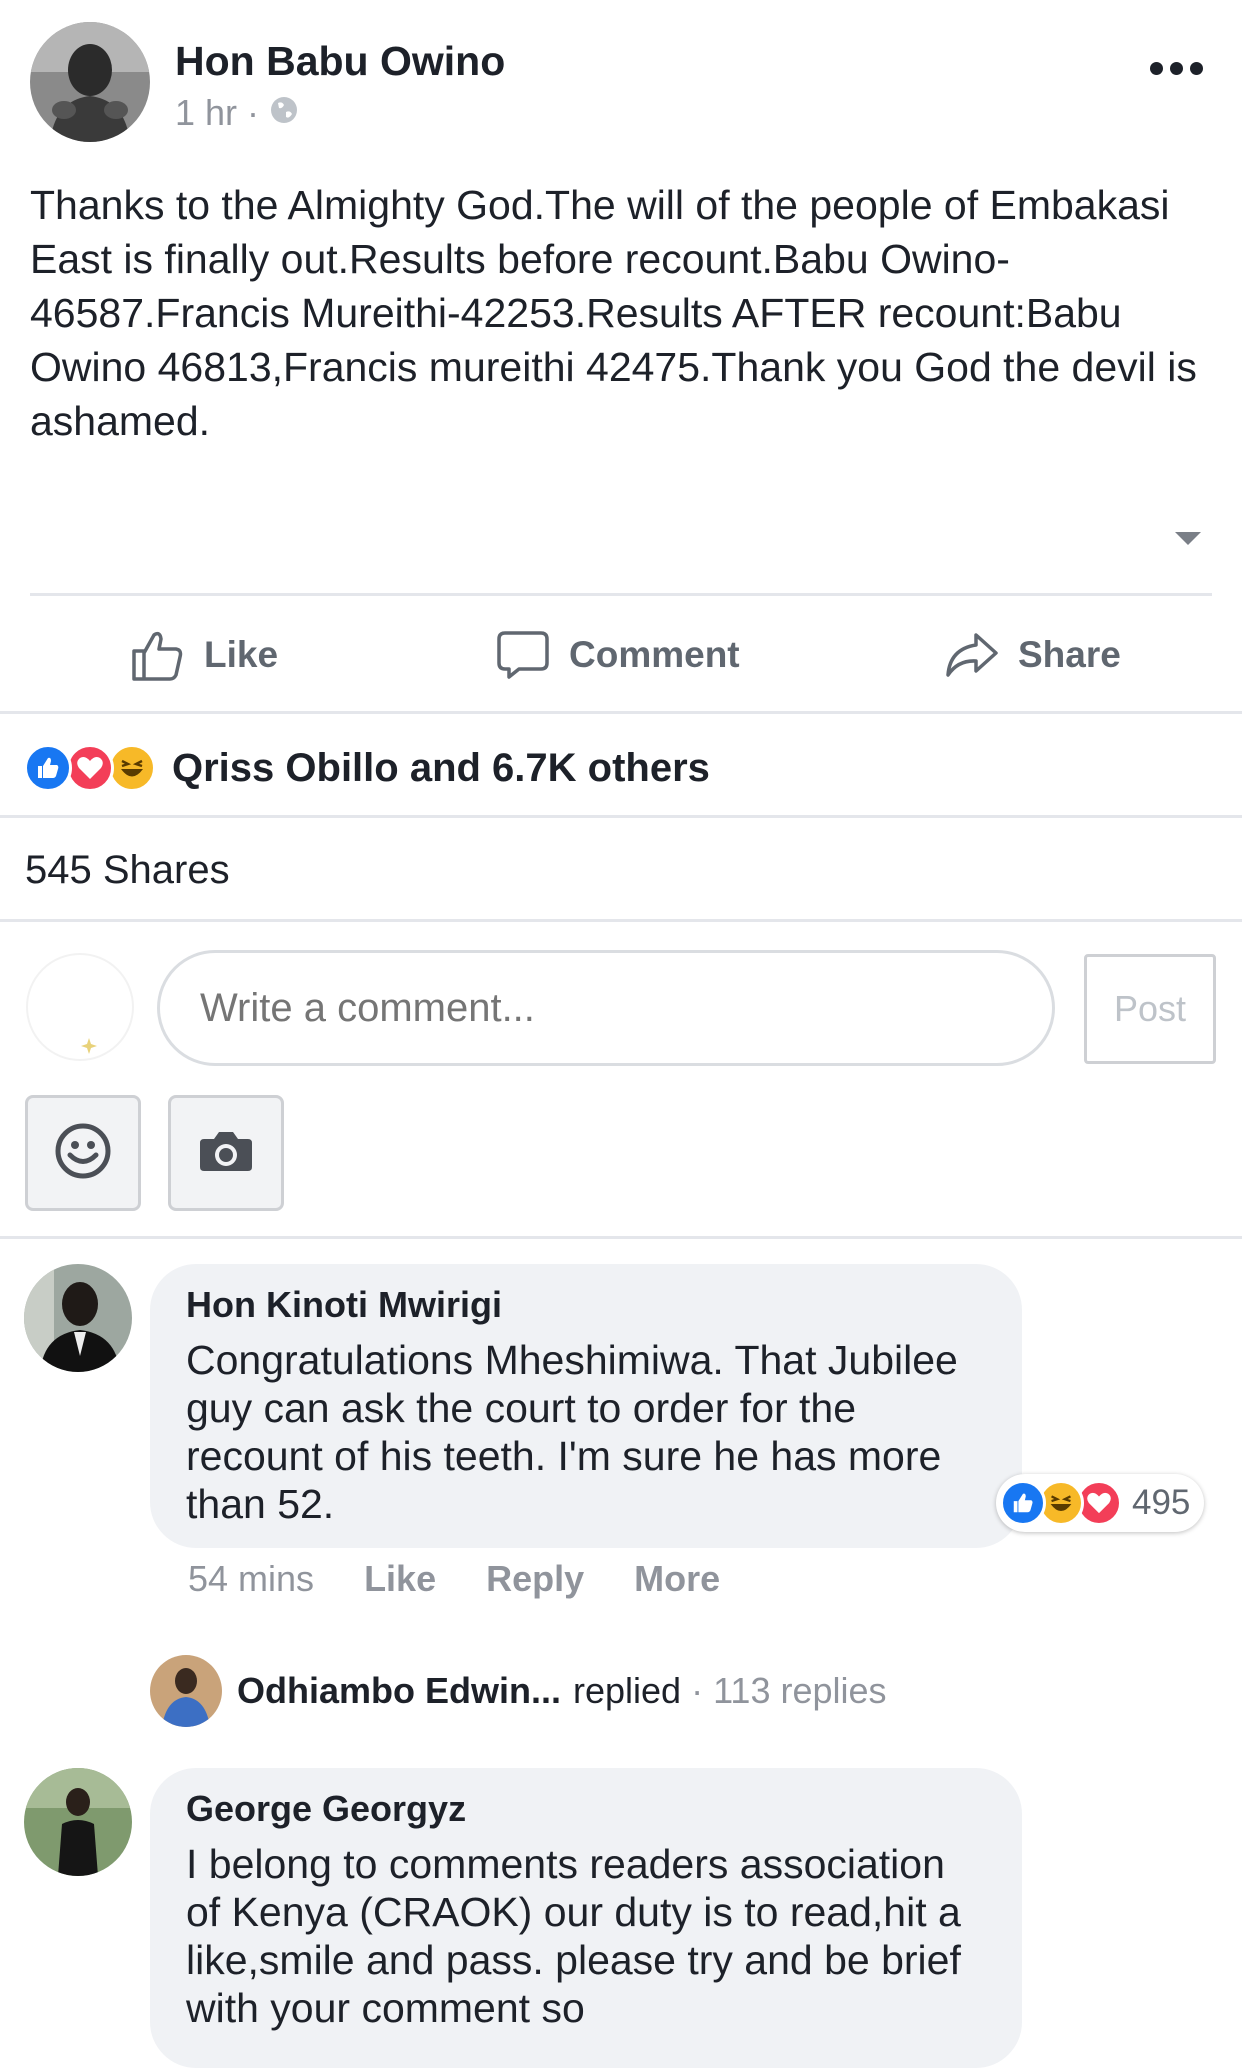 Image resolution: width=1242 pixels, height=2068 pixels. What do you see at coordinates (972, 655) in the screenshot?
I see `share-arrow-icon` at bounding box center [972, 655].